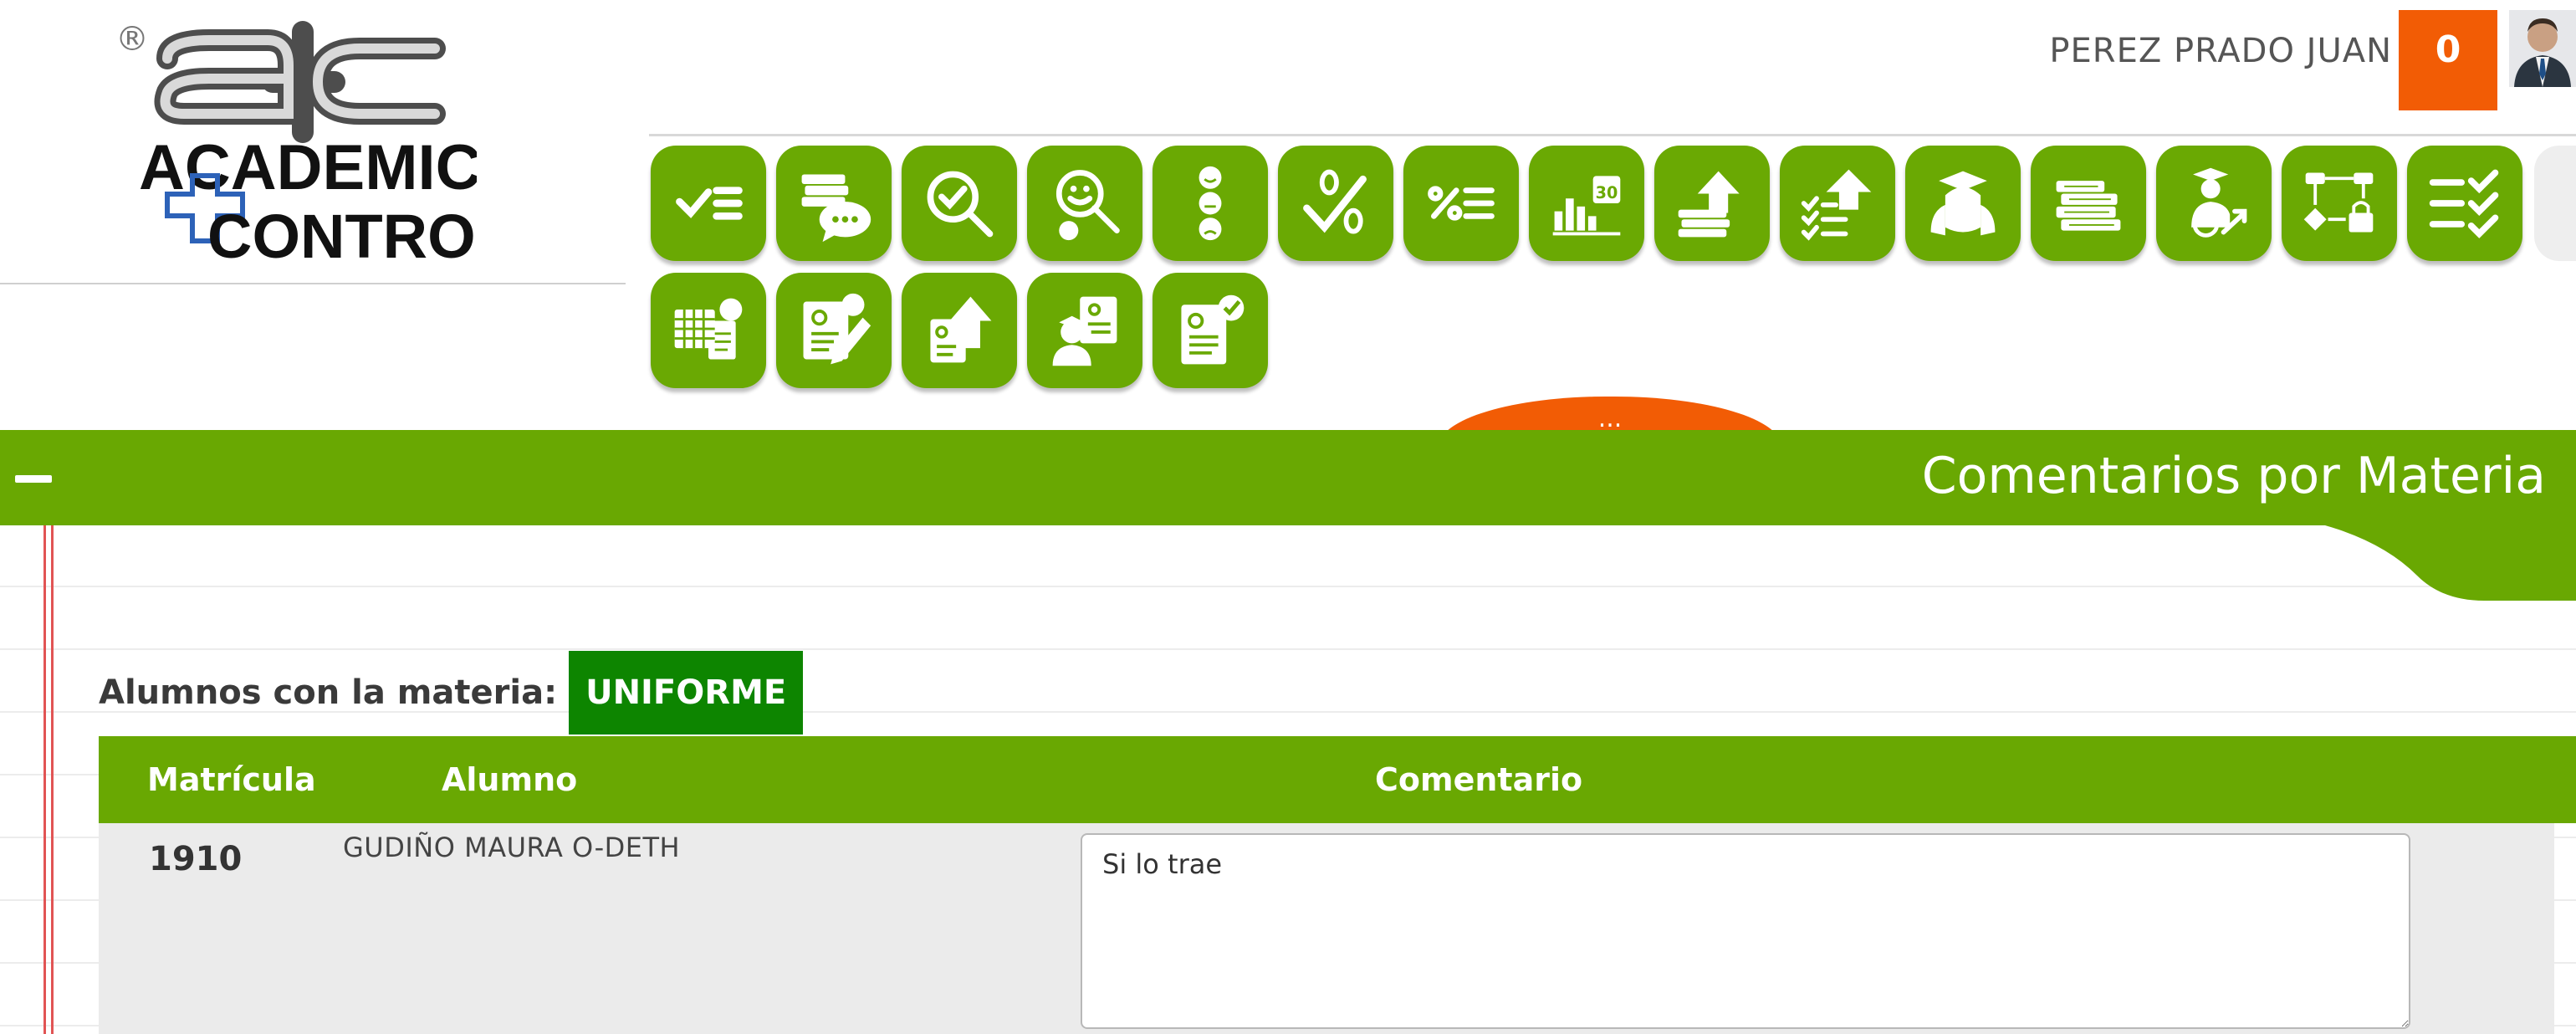 The width and height of the screenshot is (2576, 1034). What do you see at coordinates (231, 779) in the screenshot?
I see `column-header-matricula: Matrícula` at bounding box center [231, 779].